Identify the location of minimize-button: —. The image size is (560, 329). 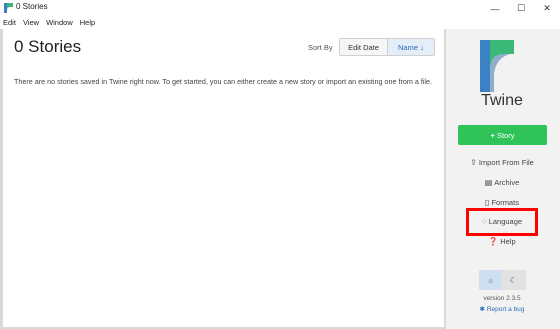
(495, 8).